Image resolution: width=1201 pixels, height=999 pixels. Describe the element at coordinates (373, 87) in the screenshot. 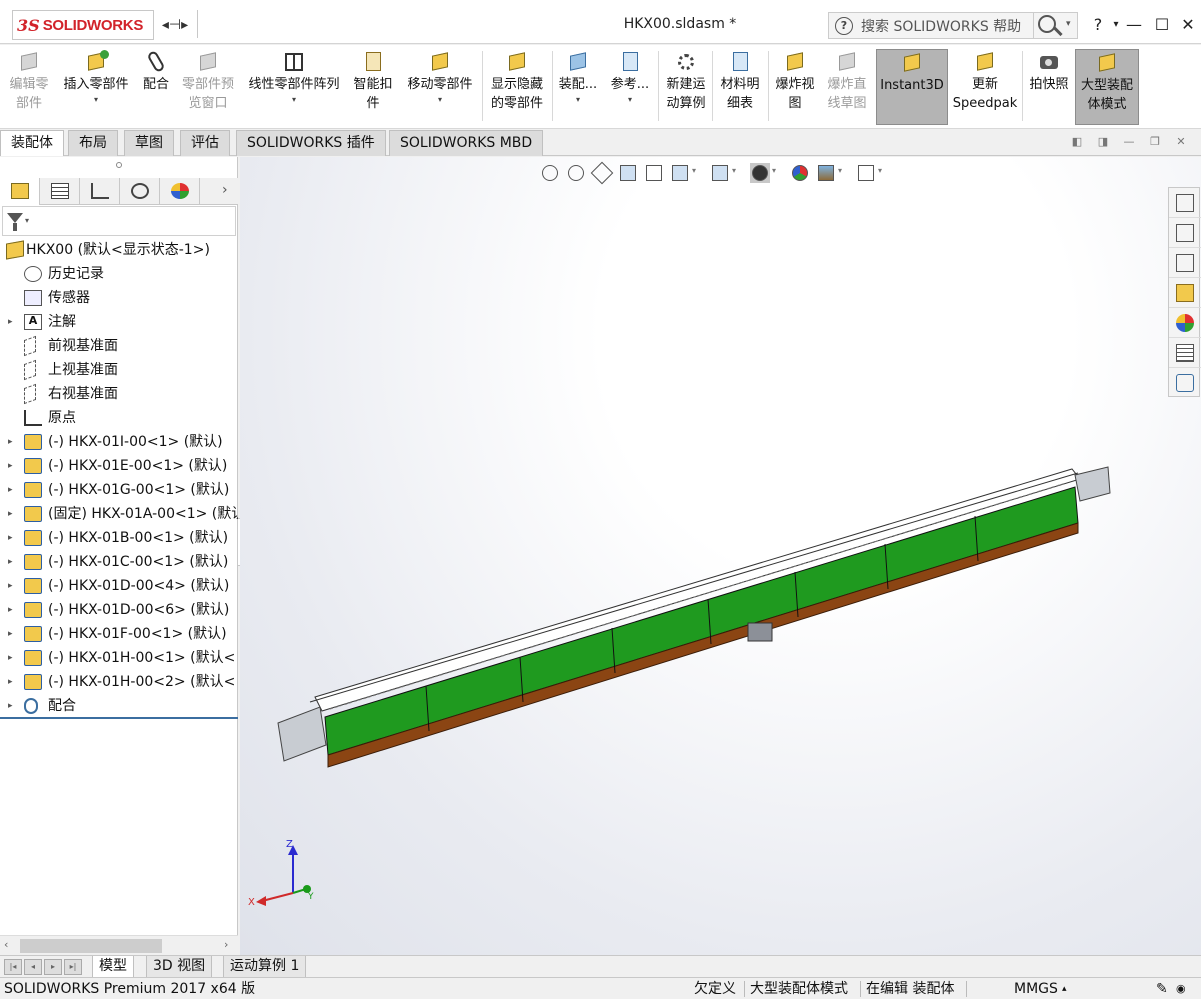

I see `smart-fasteners-button: 智能扣 件` at that location.